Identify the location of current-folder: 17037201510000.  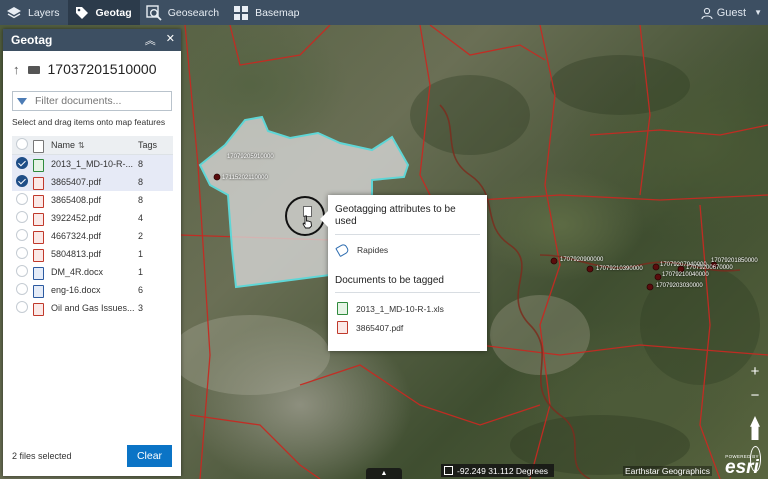
(102, 69).